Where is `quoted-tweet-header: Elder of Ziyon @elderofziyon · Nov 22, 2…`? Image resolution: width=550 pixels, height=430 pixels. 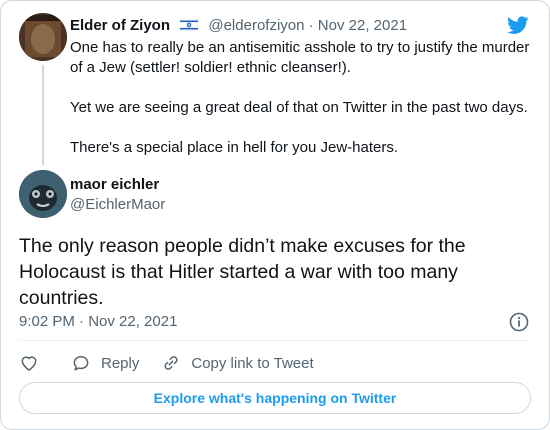 quoted-tweet-header: Elder of Ziyon @elderofziyon · Nov 22, 2… is located at coordinates (238, 26).